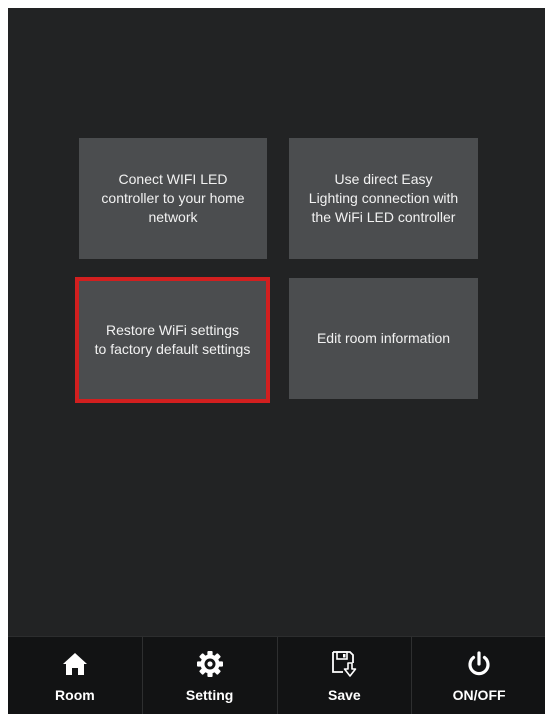  I want to click on tab-save: Save, so click(344, 675).